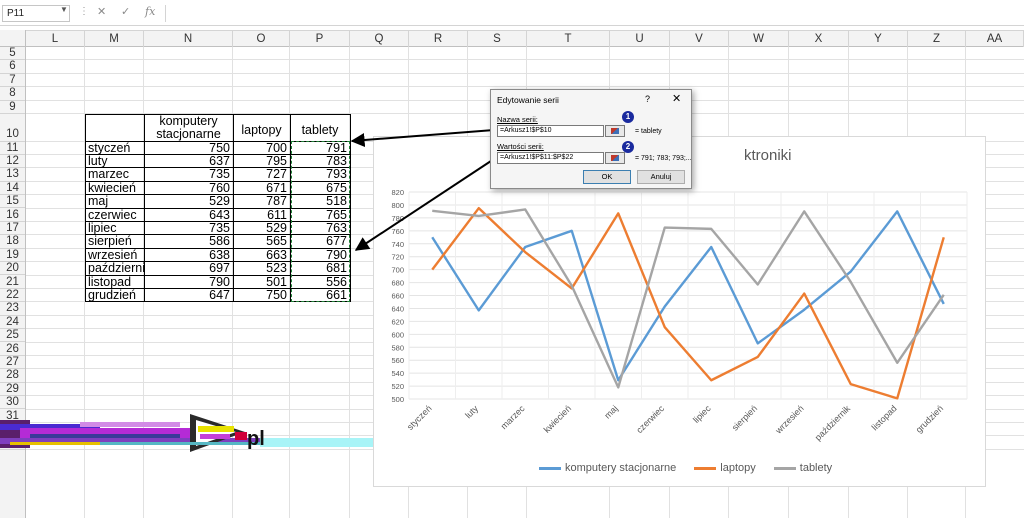  What do you see at coordinates (628, 117) in the screenshot?
I see `step-badge-1: 1` at bounding box center [628, 117].